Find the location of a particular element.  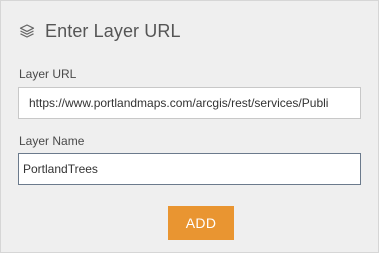

layer-url-label: Layer URL is located at coordinates (48, 74).